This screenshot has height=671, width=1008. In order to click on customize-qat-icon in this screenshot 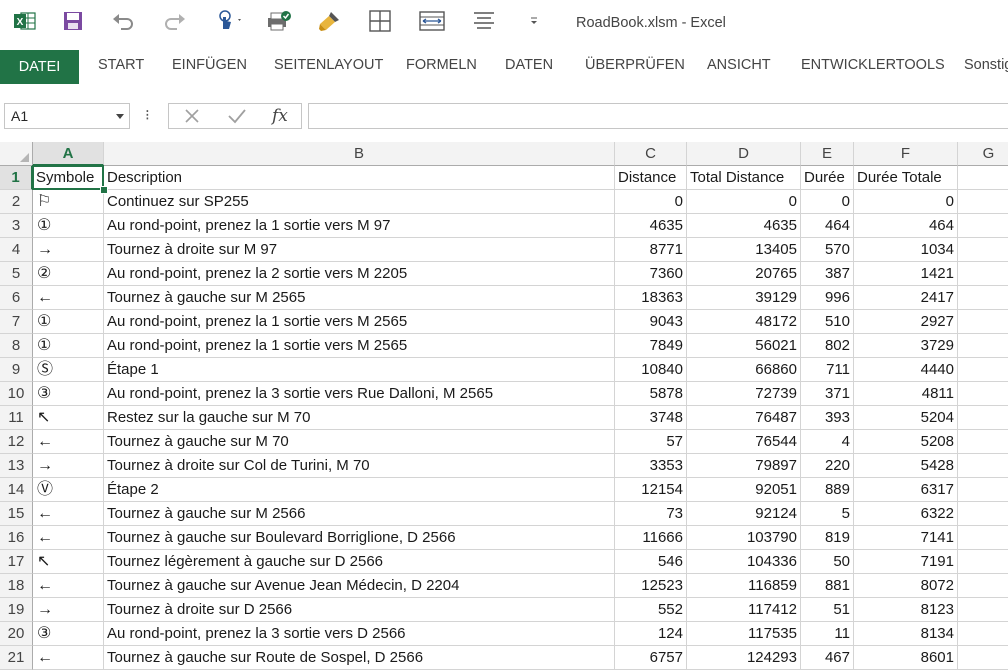, I will do `click(534, 21)`.